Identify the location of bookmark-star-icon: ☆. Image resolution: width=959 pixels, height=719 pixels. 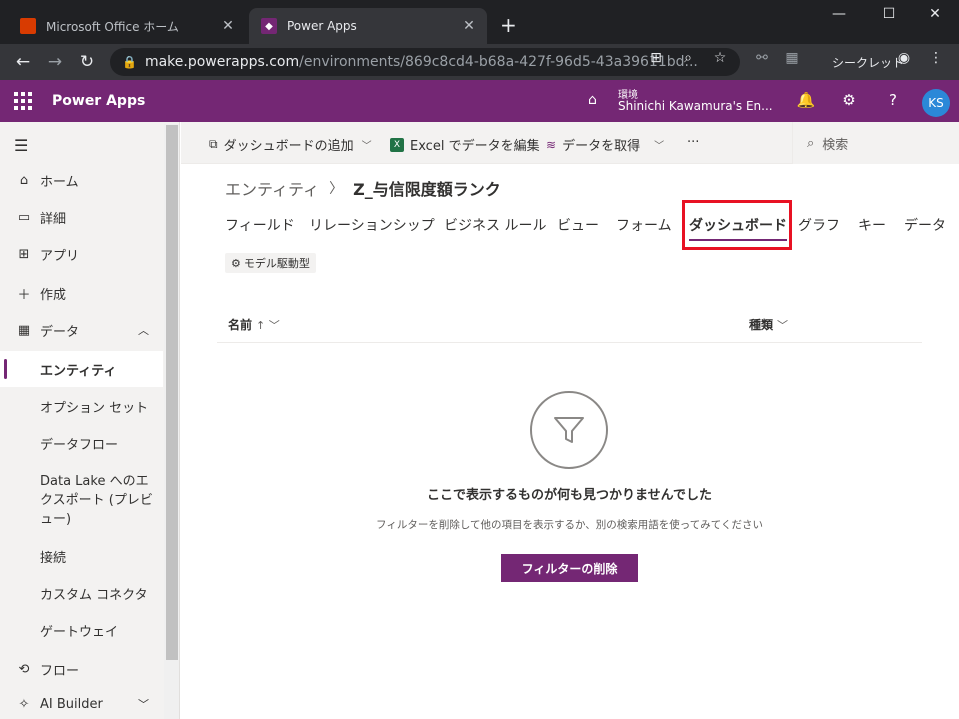
(720, 58).